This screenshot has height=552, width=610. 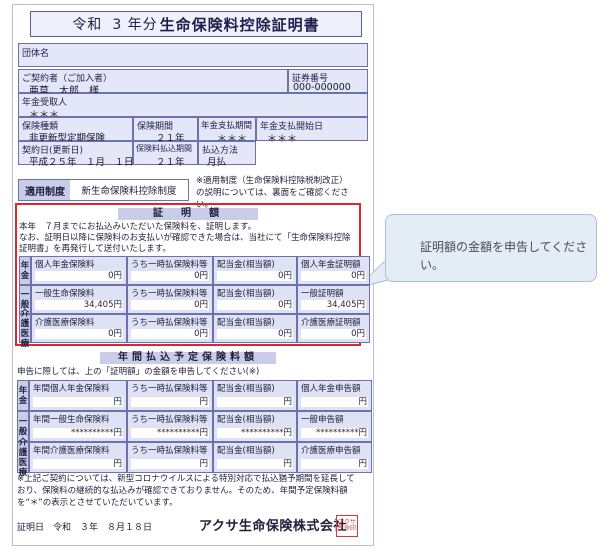 I want to click on amount-cell: 一般申告額 **********円, so click(x=334, y=426).